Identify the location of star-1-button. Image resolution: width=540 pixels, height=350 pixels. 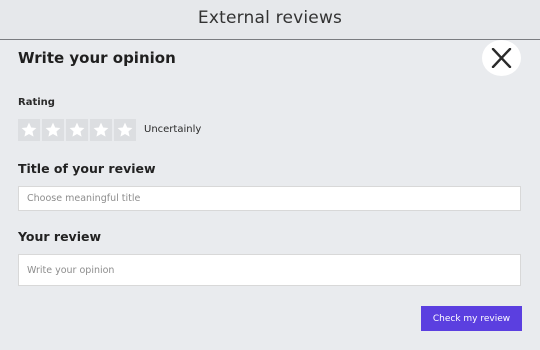
(29, 130).